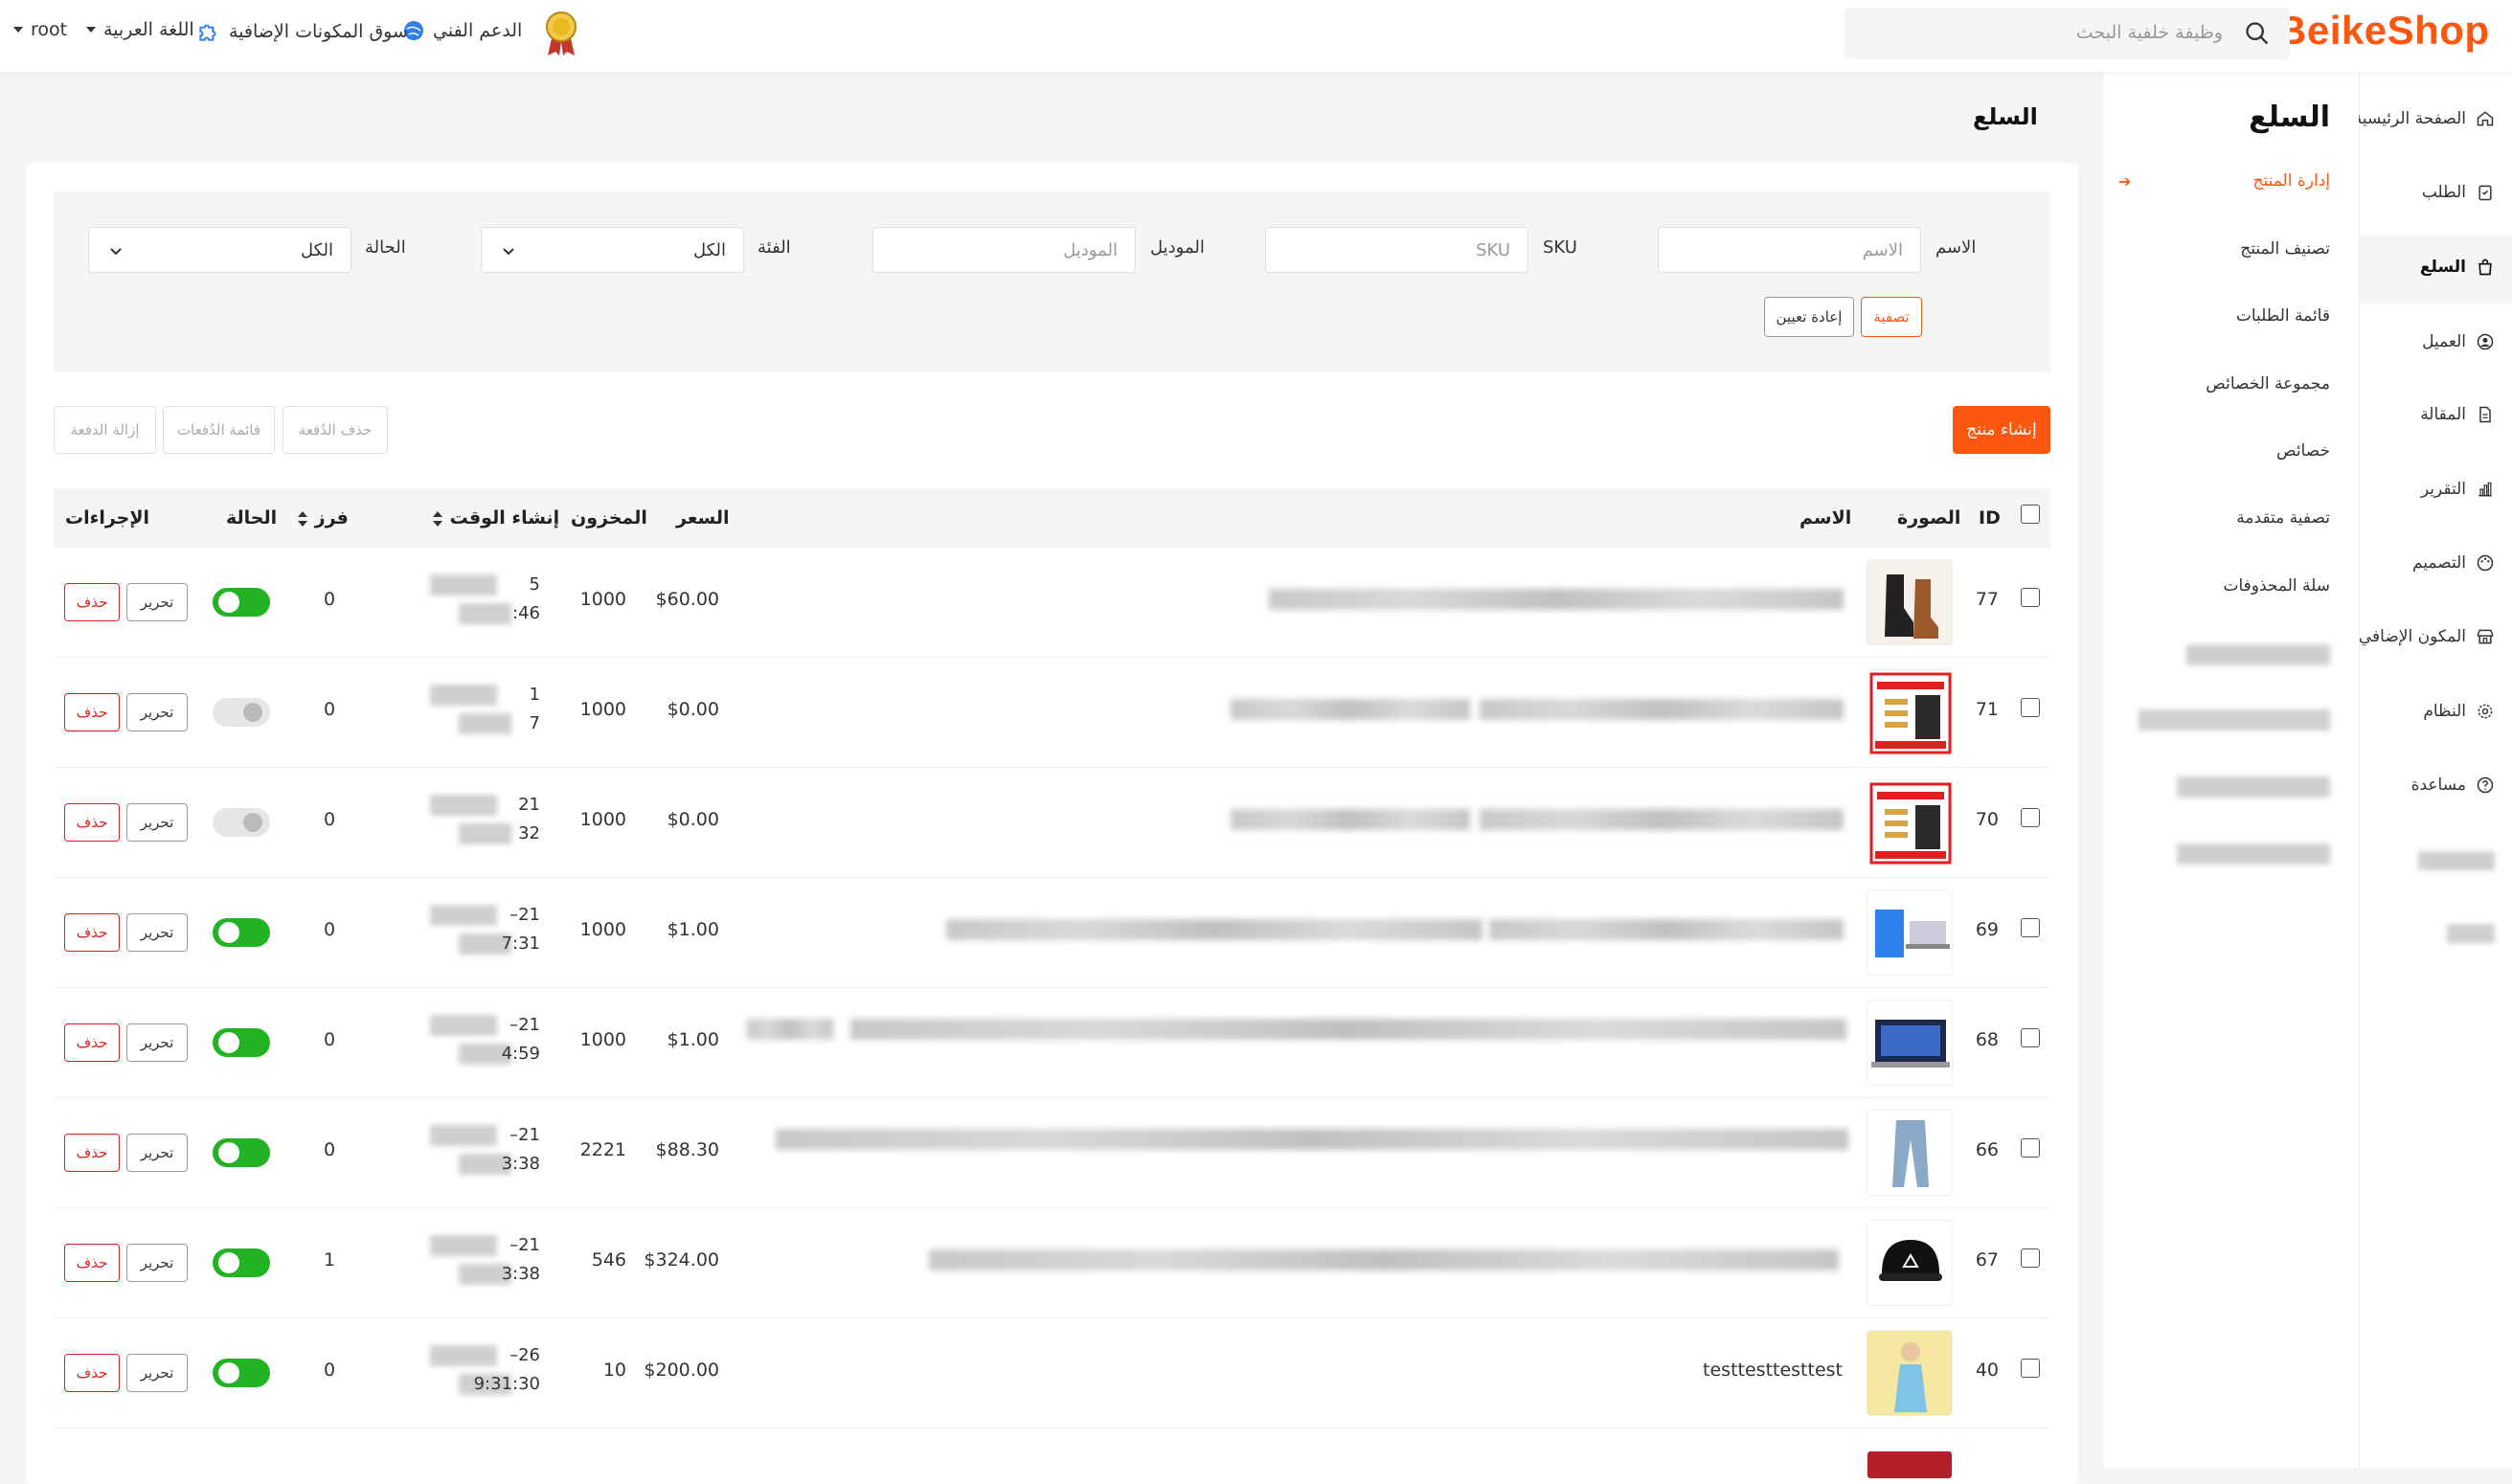 The image size is (2512, 1484). I want to click on name-input: الاسم, so click(1789, 250).